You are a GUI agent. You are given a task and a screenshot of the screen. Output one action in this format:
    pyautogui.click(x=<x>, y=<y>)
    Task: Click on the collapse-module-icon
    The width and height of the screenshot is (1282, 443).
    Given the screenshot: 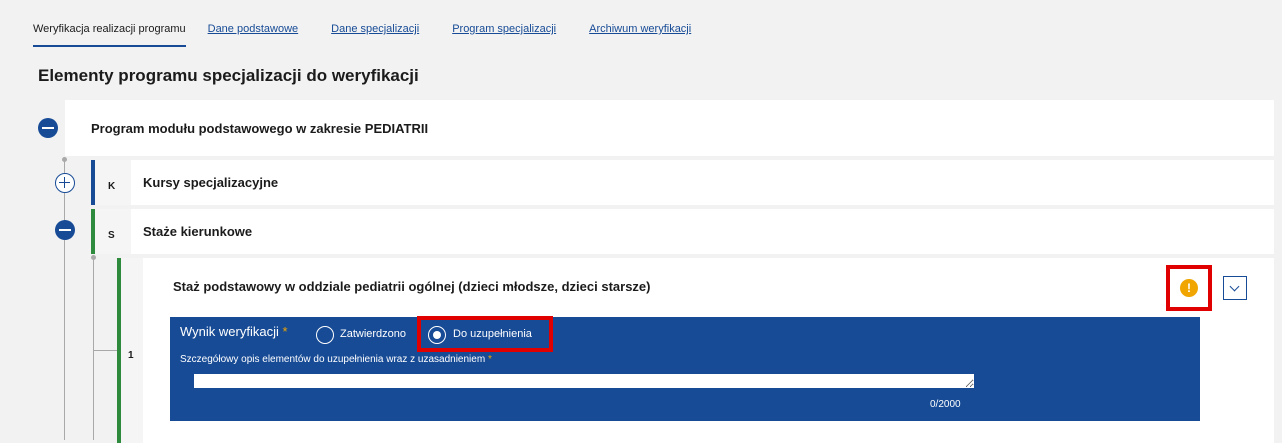 What is the action you would take?
    pyautogui.click(x=48, y=128)
    